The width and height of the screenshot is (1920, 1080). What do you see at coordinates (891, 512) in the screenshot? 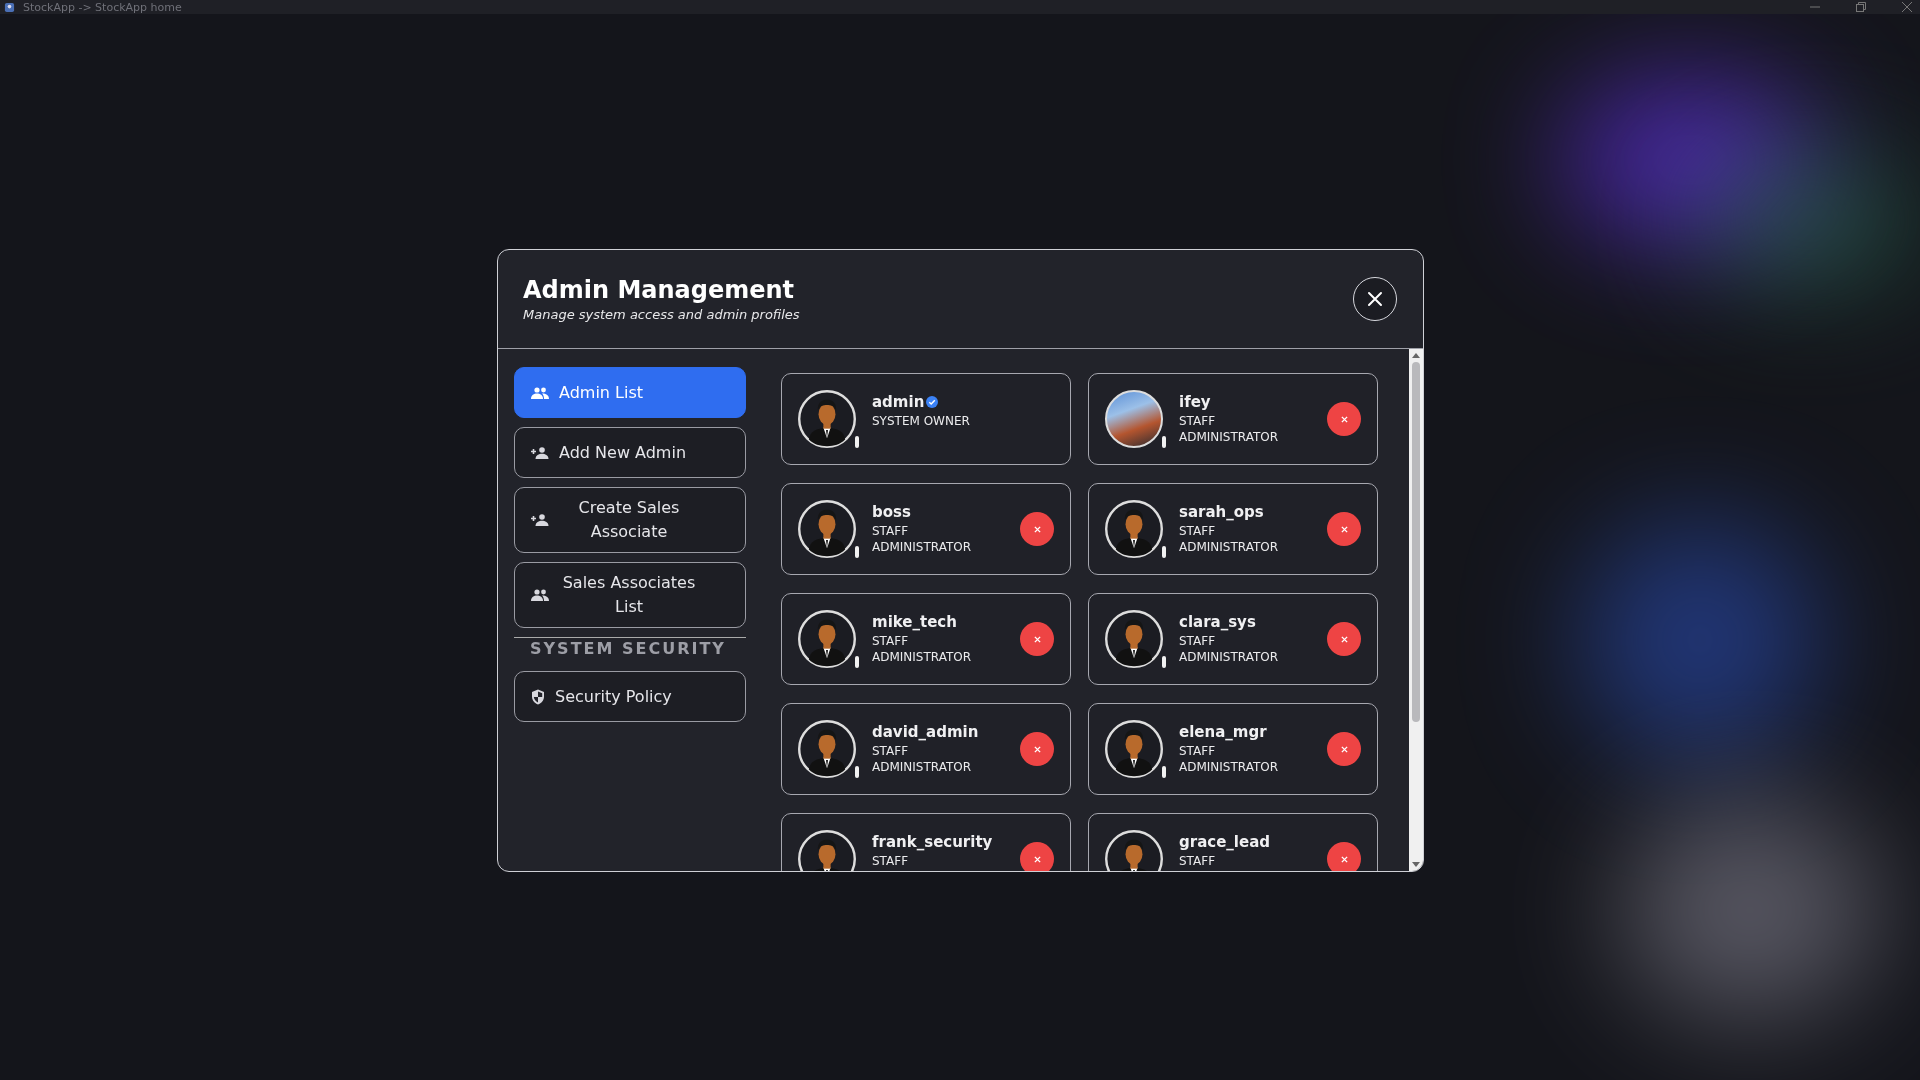
I see `admin-name: boss` at bounding box center [891, 512].